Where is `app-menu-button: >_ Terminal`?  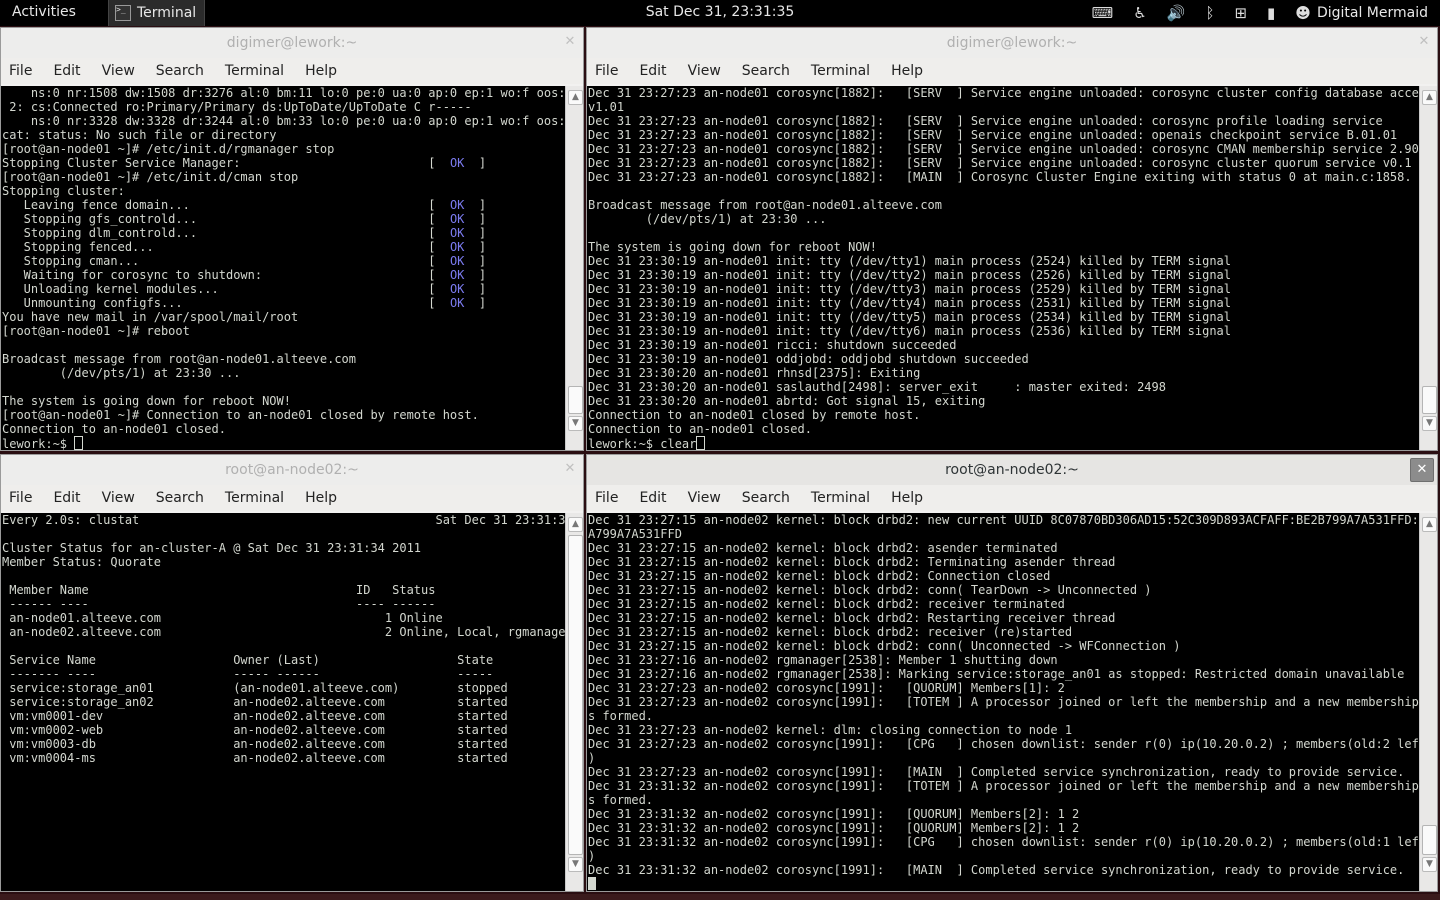 app-menu-button: >_ Terminal is located at coordinates (157, 13).